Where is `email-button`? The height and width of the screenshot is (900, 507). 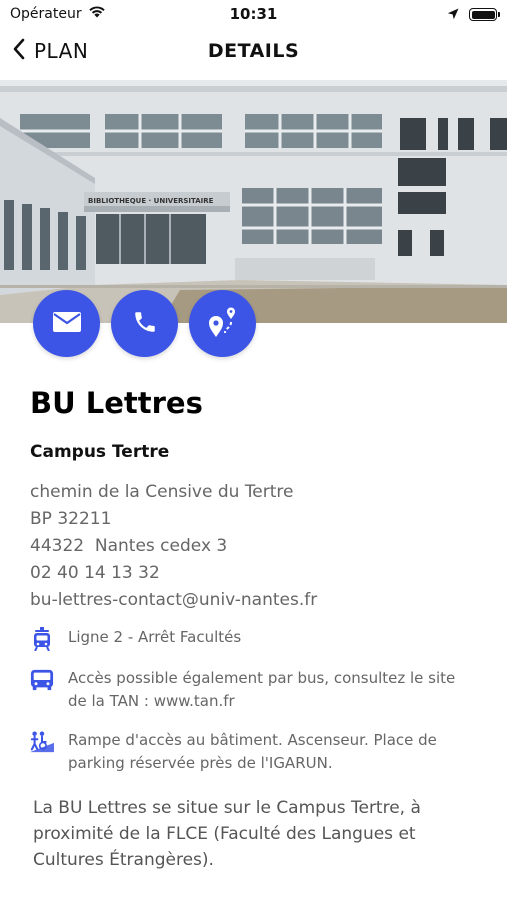
email-button is located at coordinates (66, 323).